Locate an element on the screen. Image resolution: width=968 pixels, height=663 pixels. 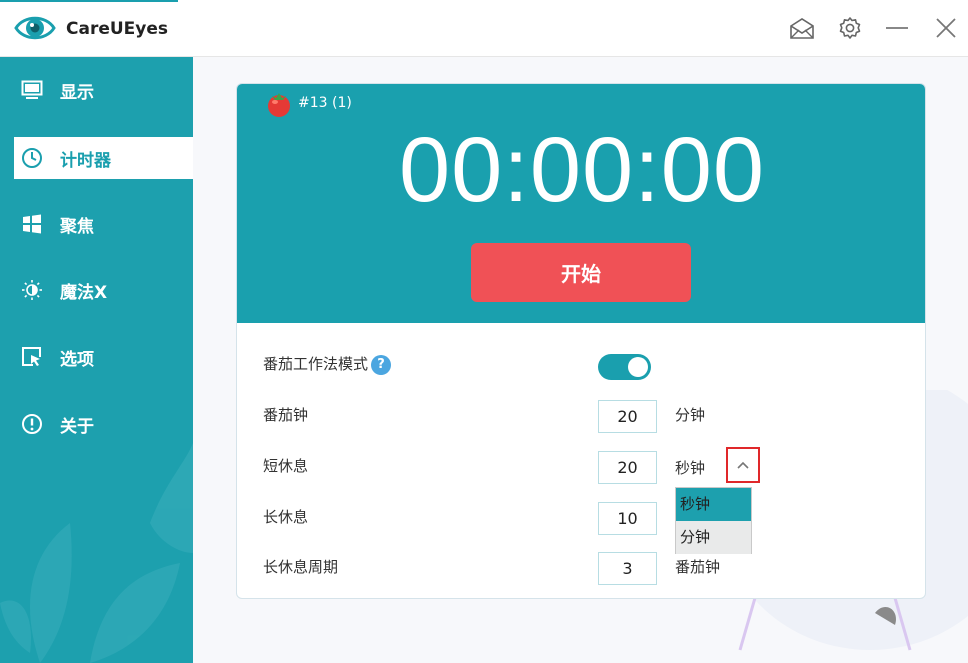
sidebar-item-timer: 计时器 is located at coordinates (103, 158).